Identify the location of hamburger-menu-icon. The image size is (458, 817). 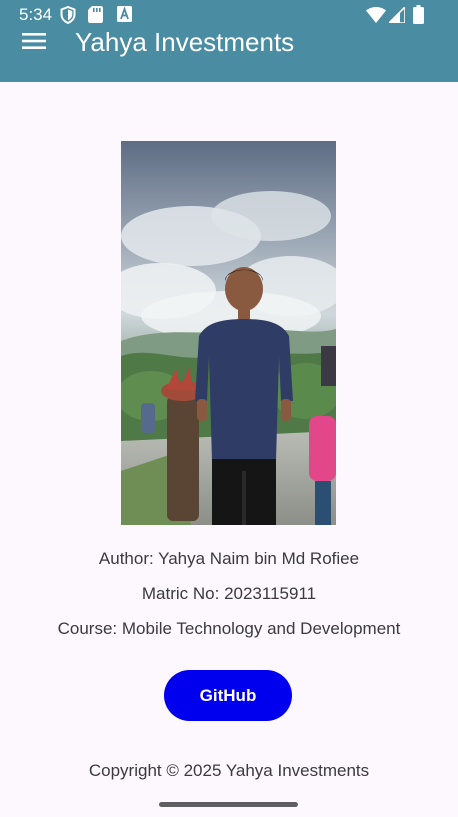
(34, 41).